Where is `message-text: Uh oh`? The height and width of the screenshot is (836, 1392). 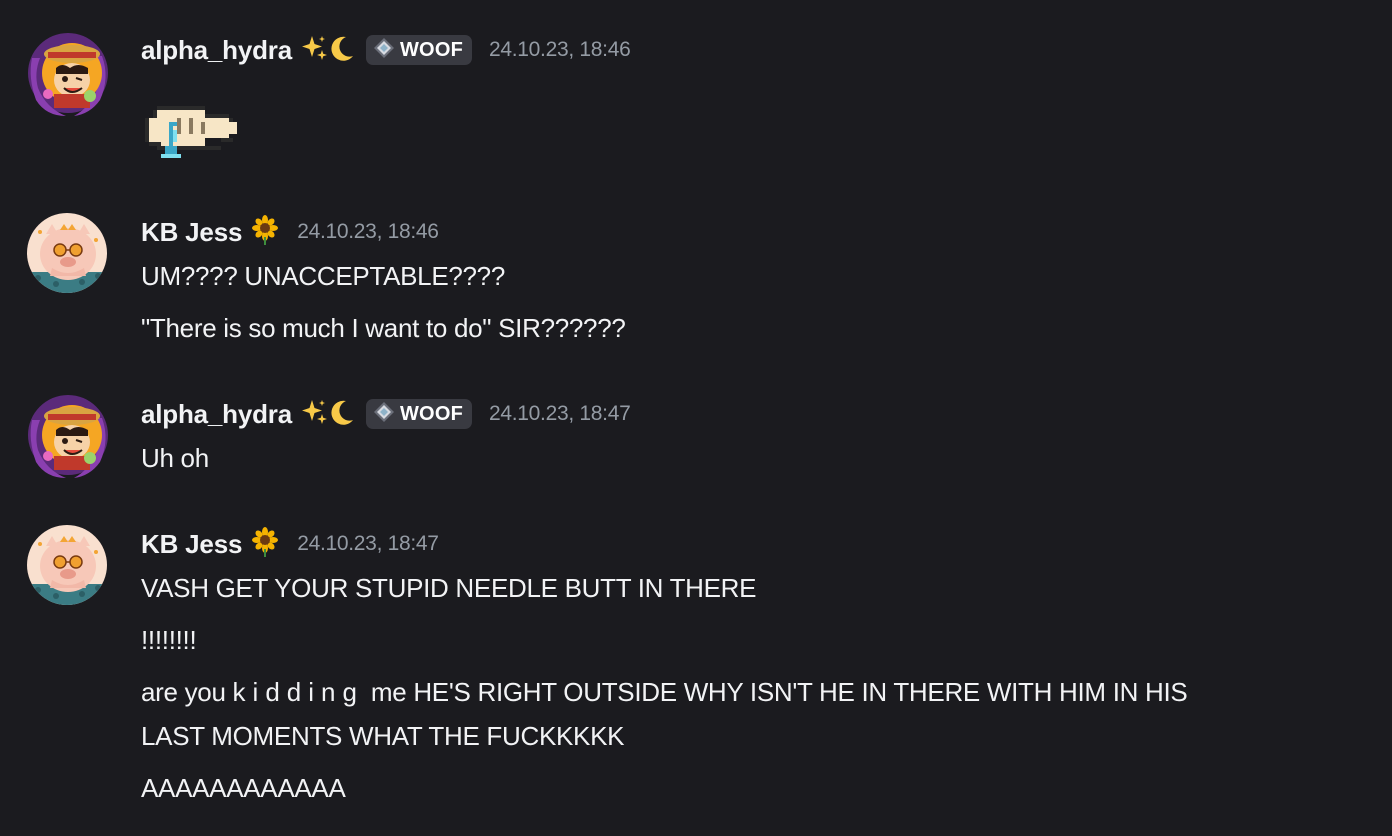 message-text: Uh oh is located at coordinates (175, 458).